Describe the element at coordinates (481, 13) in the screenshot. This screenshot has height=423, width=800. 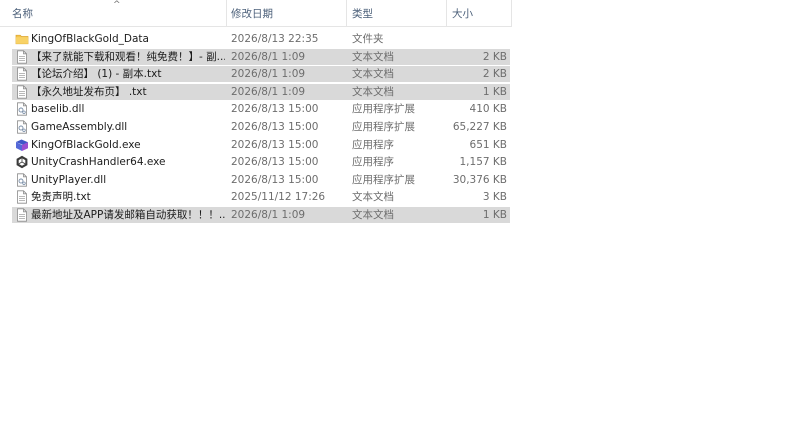
I see `column-header-size: 大小` at that location.